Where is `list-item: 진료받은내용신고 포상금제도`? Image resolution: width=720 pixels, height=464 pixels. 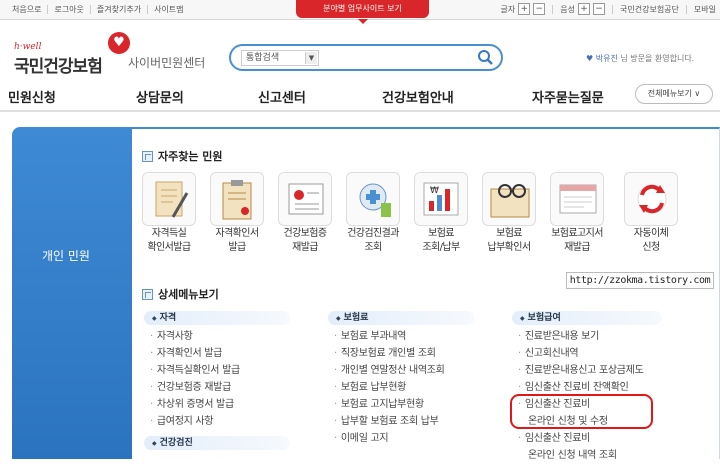 list-item: 진료받은내용신고 포상금제도 is located at coordinates (581, 370).